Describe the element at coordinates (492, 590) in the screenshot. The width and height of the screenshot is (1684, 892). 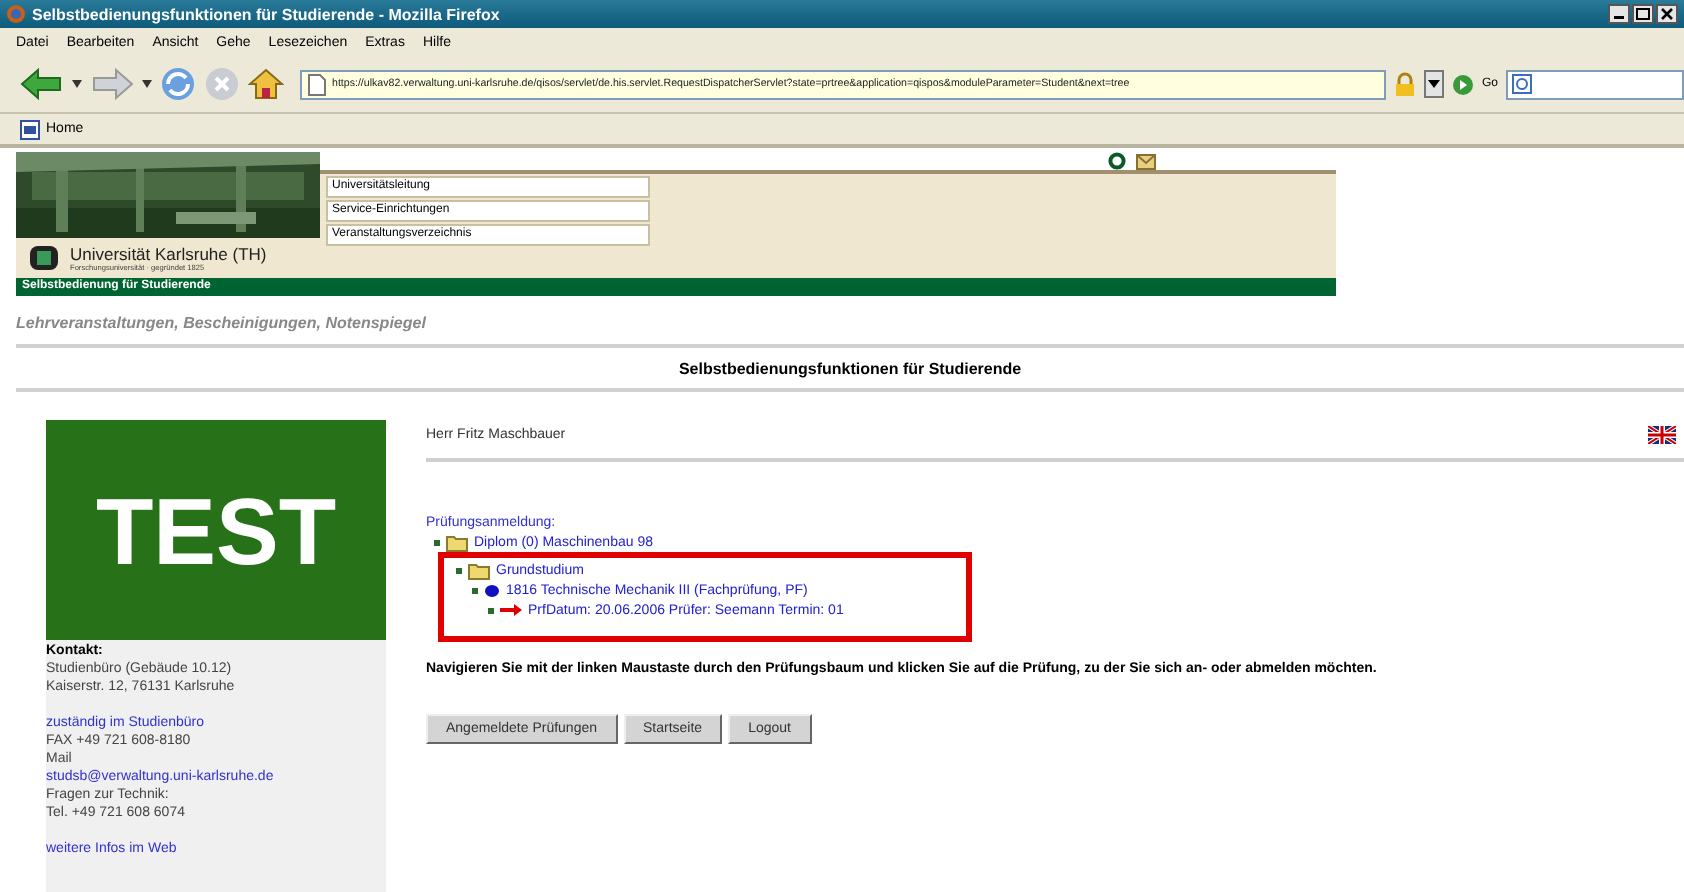
I see `bullet-icon` at that location.